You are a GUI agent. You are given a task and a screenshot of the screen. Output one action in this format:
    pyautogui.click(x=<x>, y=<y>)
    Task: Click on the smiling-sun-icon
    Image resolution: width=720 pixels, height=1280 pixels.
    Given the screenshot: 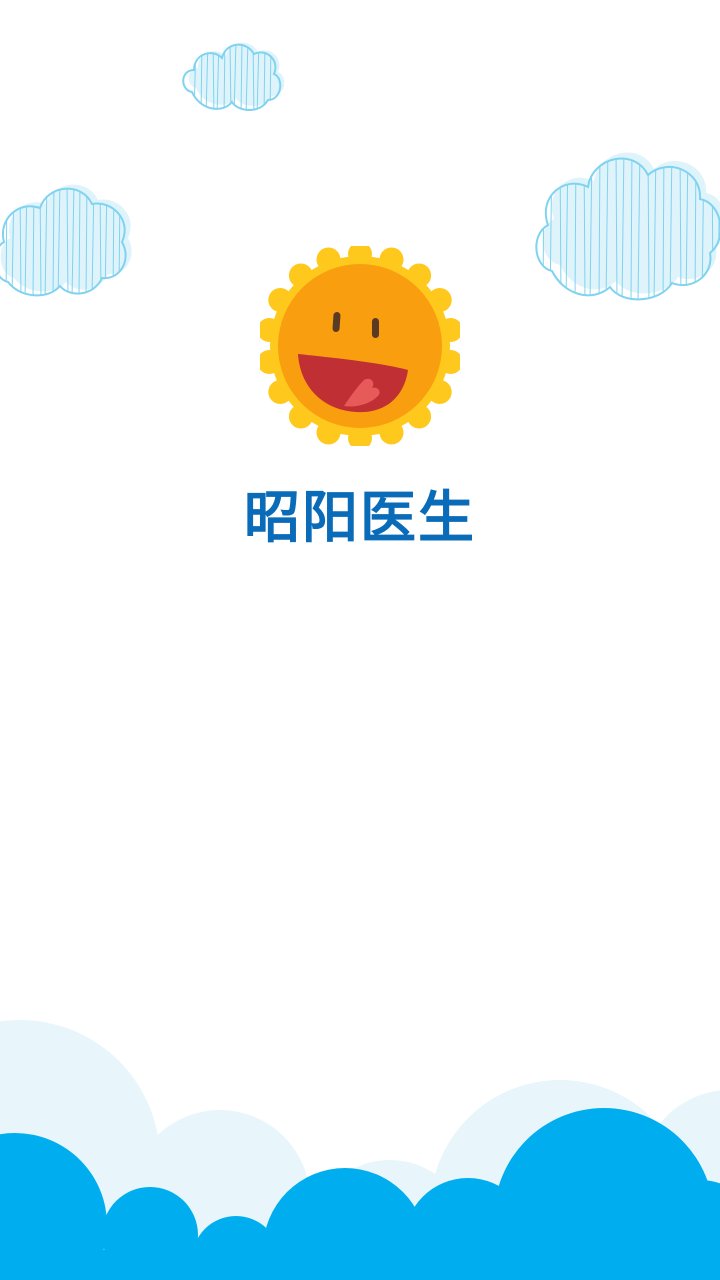 What is the action you would take?
    pyautogui.click(x=360, y=346)
    